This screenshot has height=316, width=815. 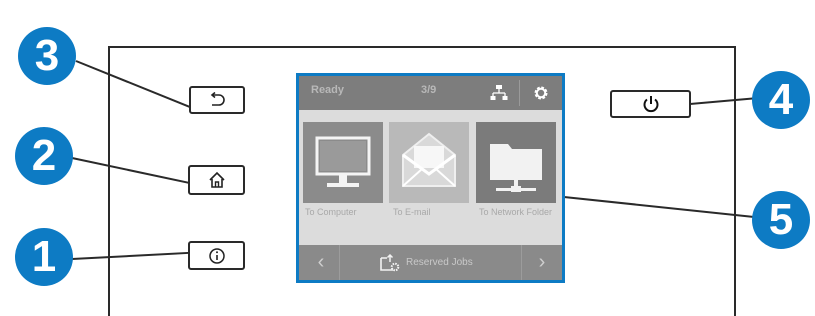 What do you see at coordinates (321, 262) in the screenshot?
I see `previous-page-arrow: ‹` at bounding box center [321, 262].